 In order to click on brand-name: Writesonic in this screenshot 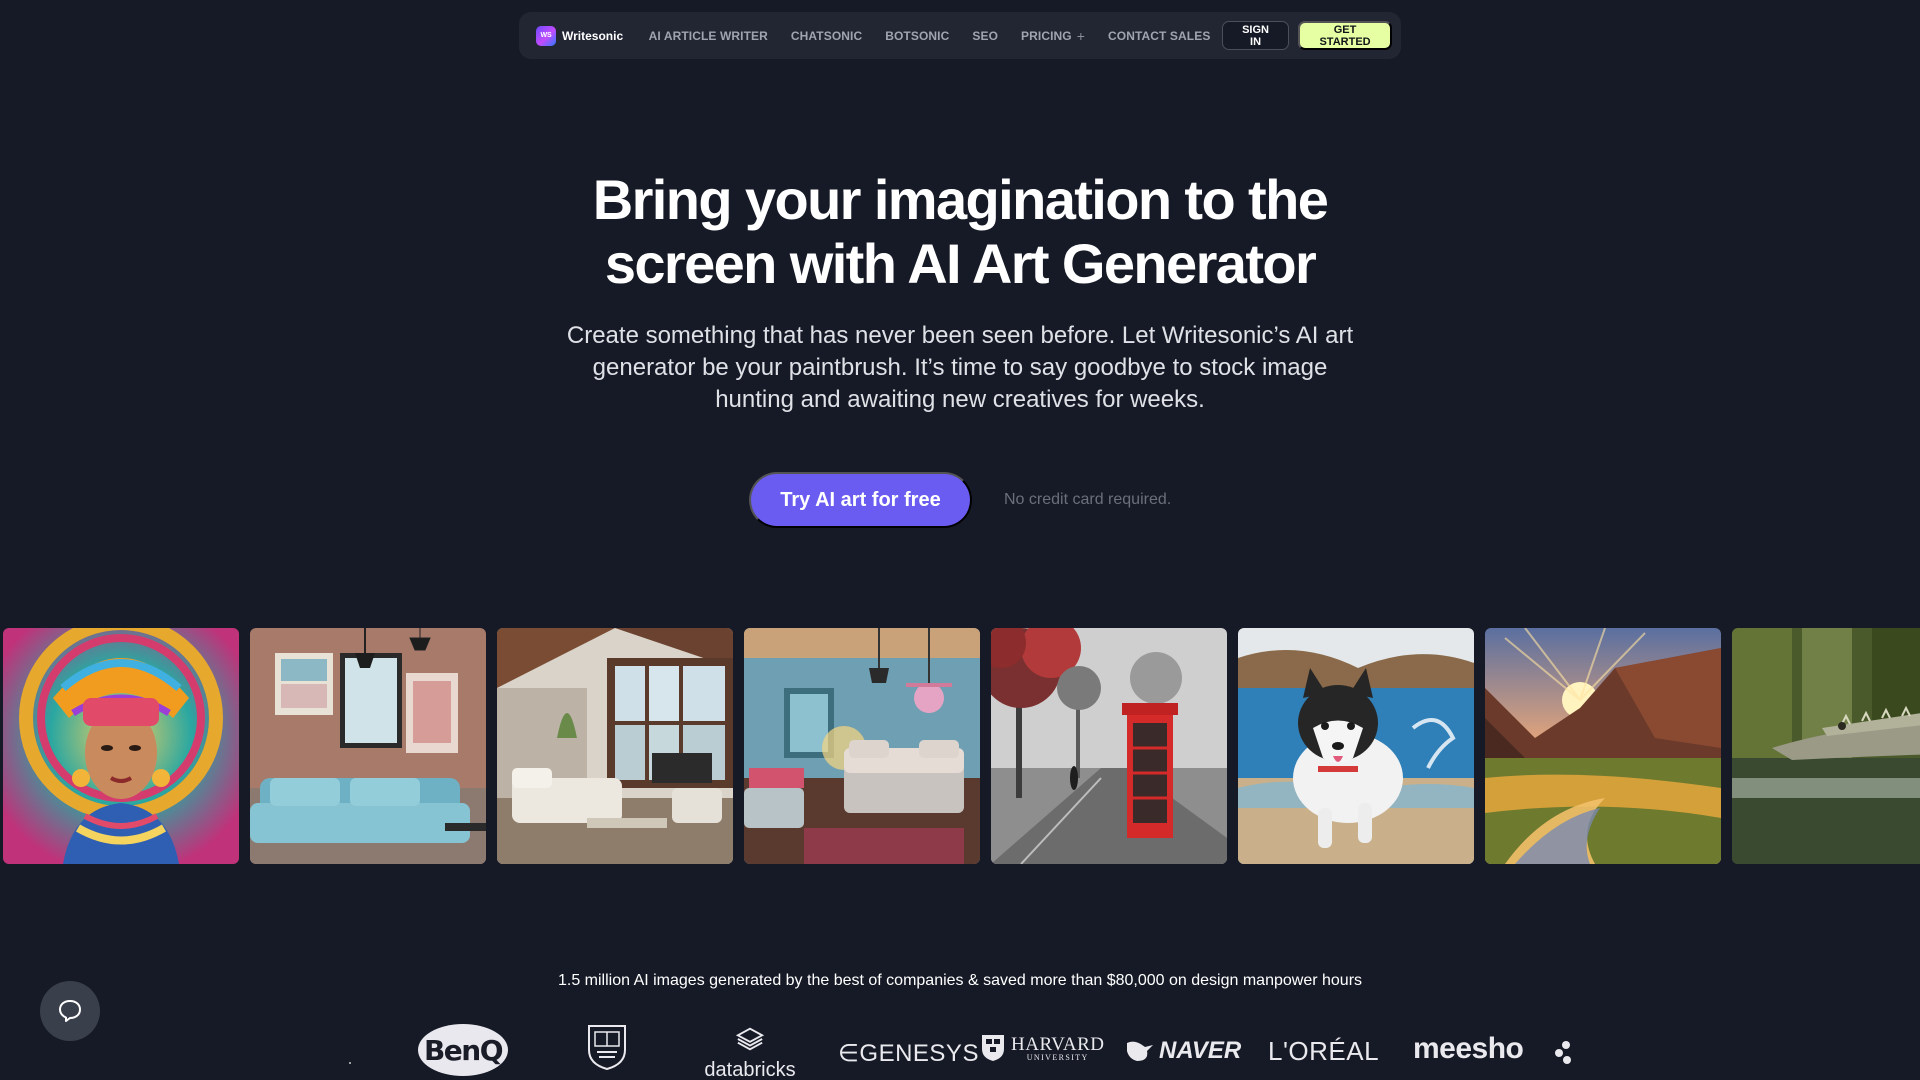, I will do `click(593, 35)`.